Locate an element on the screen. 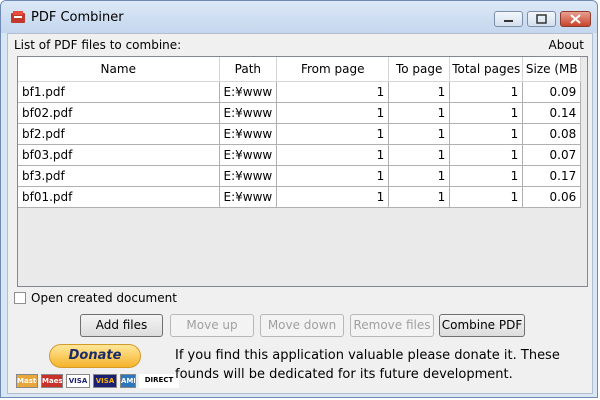  move-up-button: Move up is located at coordinates (212, 325).